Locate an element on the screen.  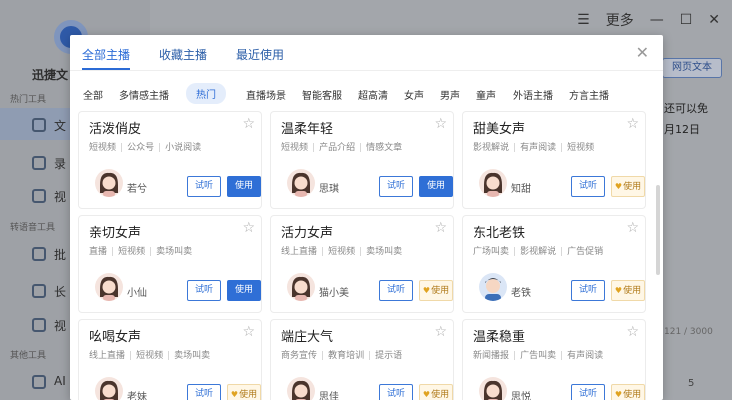
tag-list: 线上直播 | 短视频 | 卖场叫卖 is located at coordinates (149, 354).